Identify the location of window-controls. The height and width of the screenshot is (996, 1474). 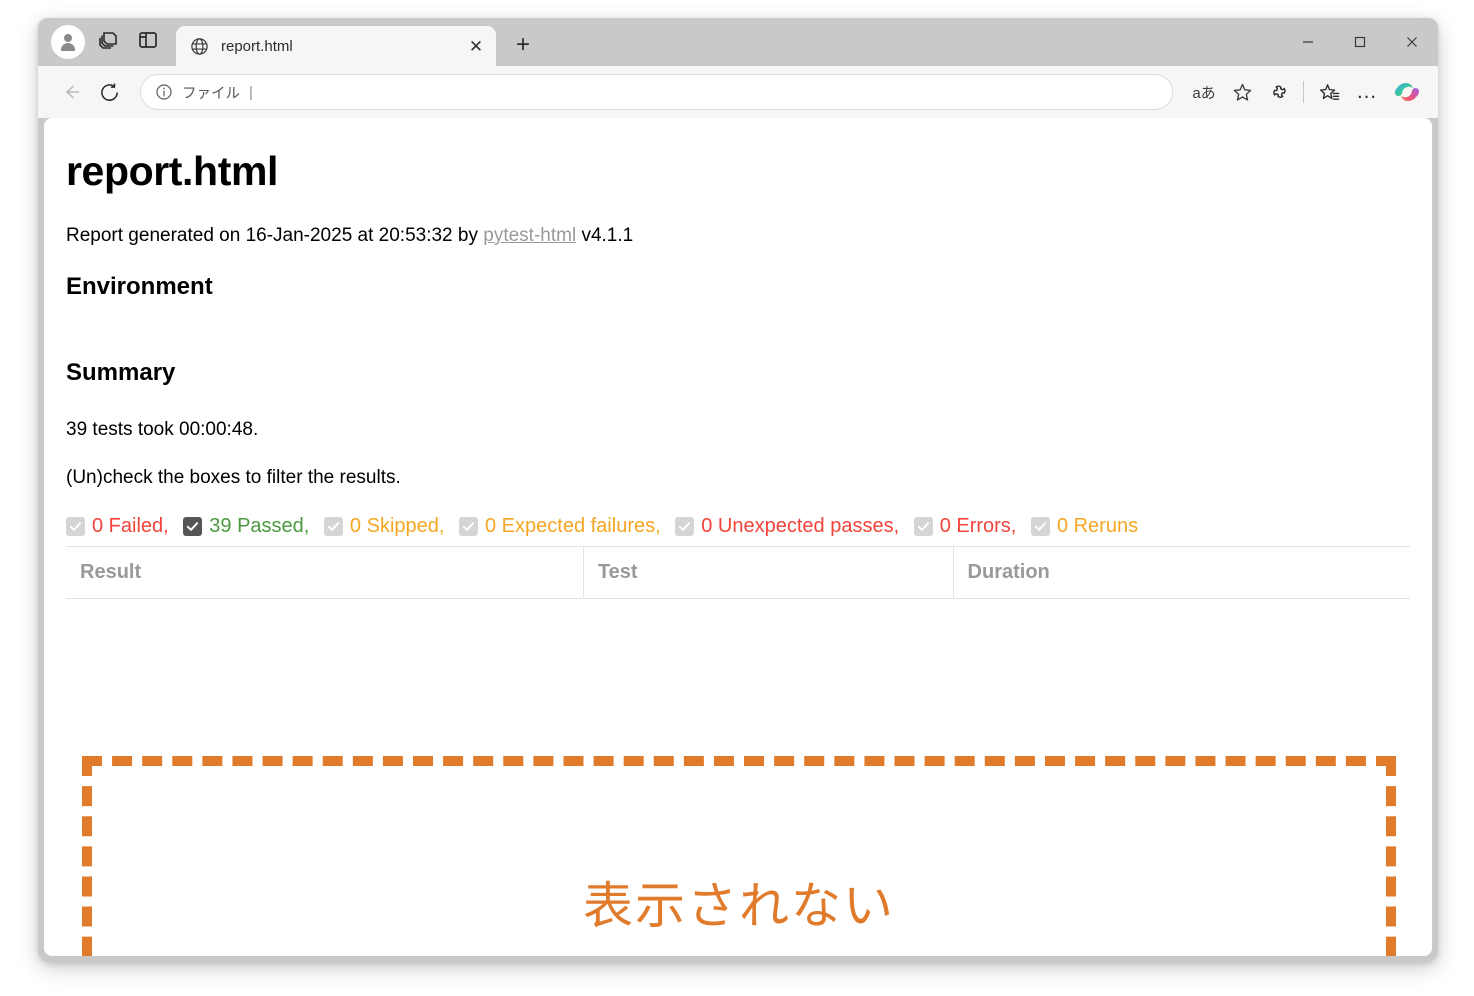
(1360, 42).